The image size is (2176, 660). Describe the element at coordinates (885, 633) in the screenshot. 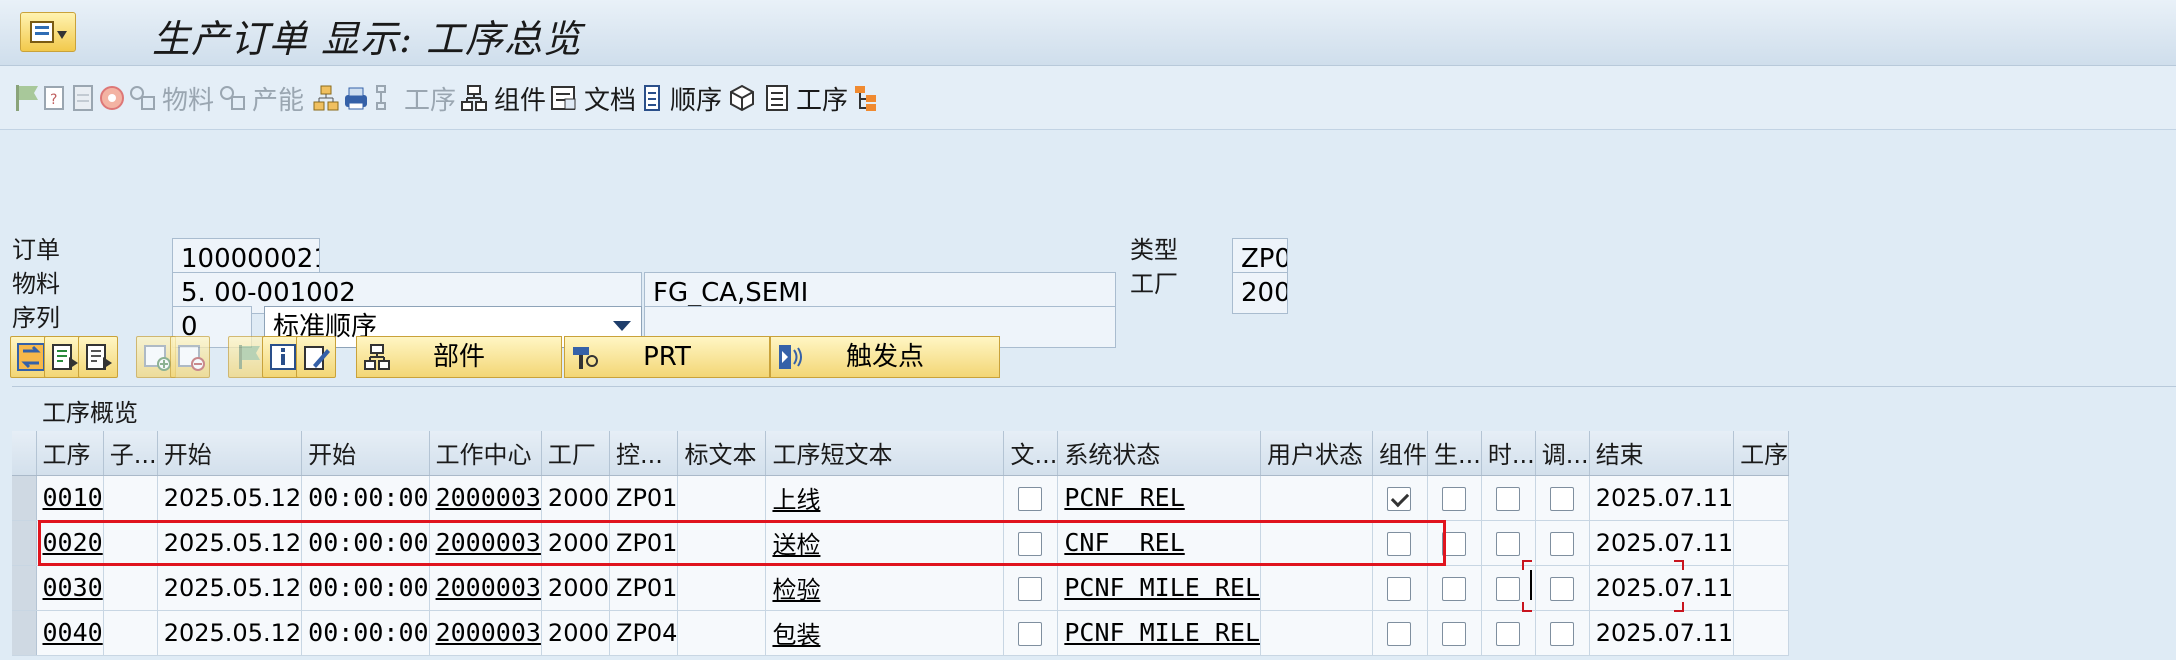

I see `cell-short-text: 包装` at that location.